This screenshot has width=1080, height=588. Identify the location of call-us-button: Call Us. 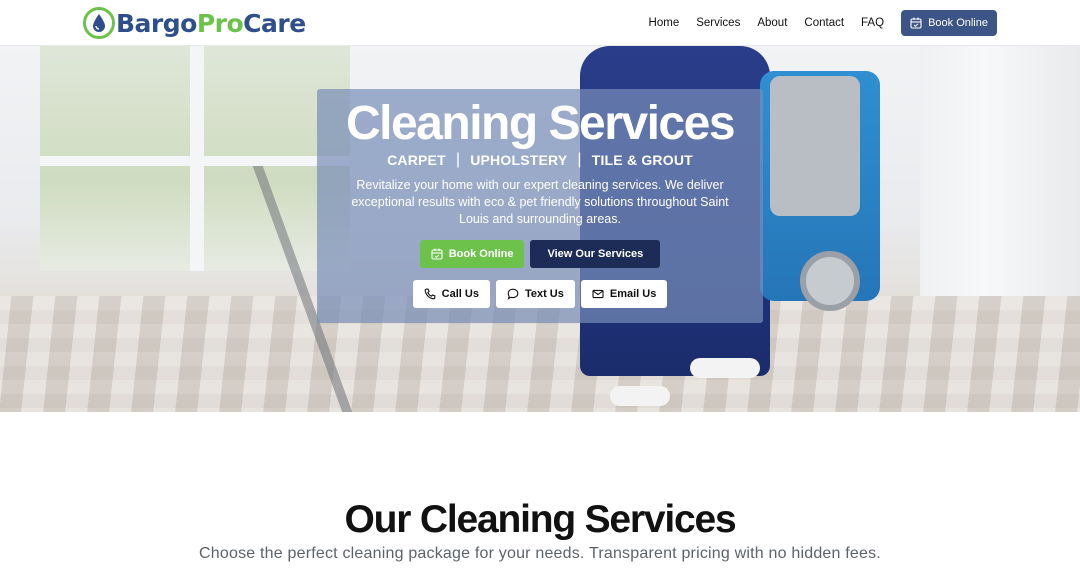
(451, 294).